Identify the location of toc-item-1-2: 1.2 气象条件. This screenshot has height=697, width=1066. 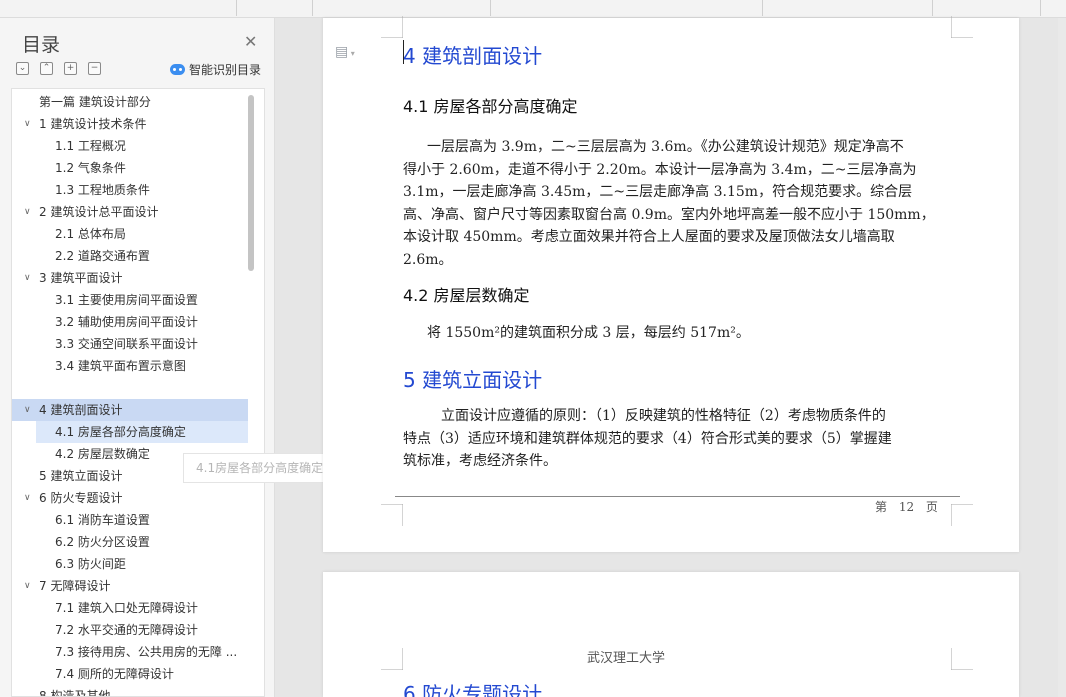
(130, 168).